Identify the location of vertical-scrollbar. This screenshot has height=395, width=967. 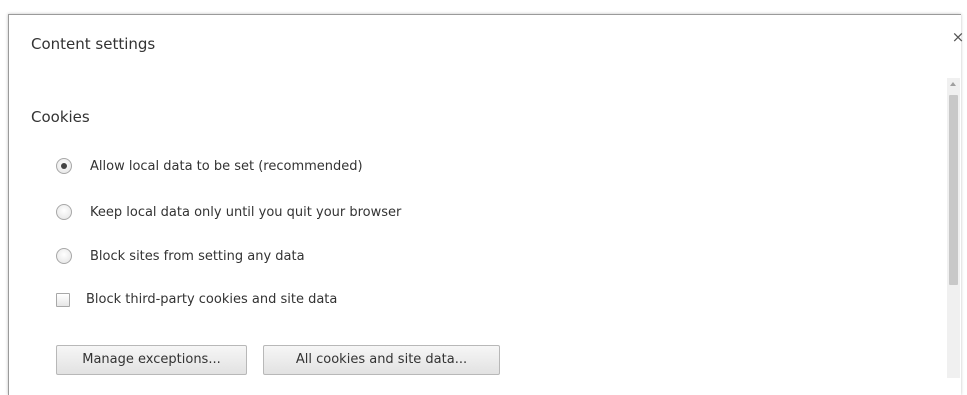
(953, 228).